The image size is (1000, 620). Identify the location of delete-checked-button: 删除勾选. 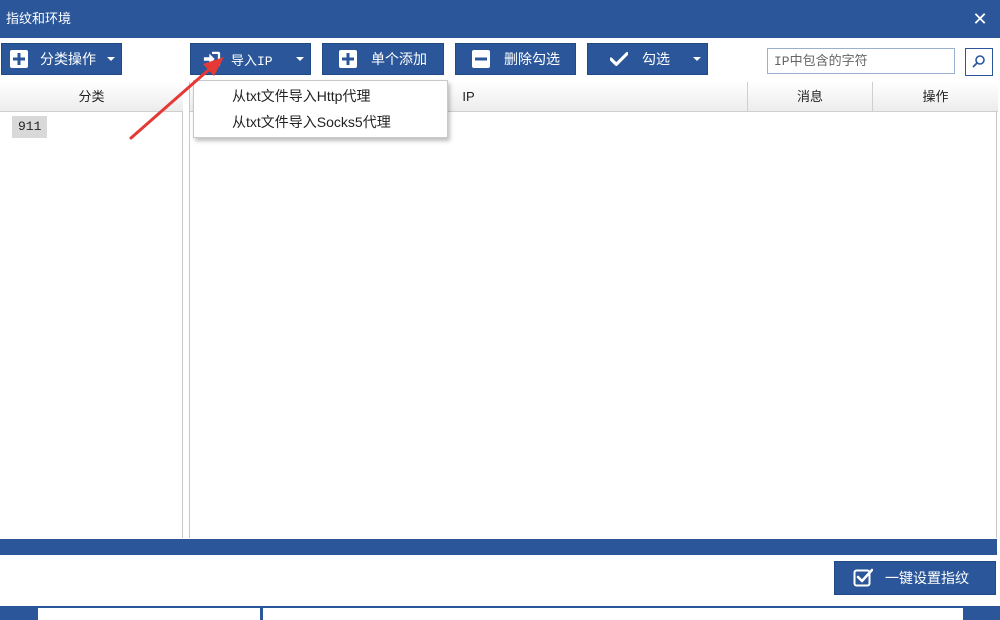
(515, 59).